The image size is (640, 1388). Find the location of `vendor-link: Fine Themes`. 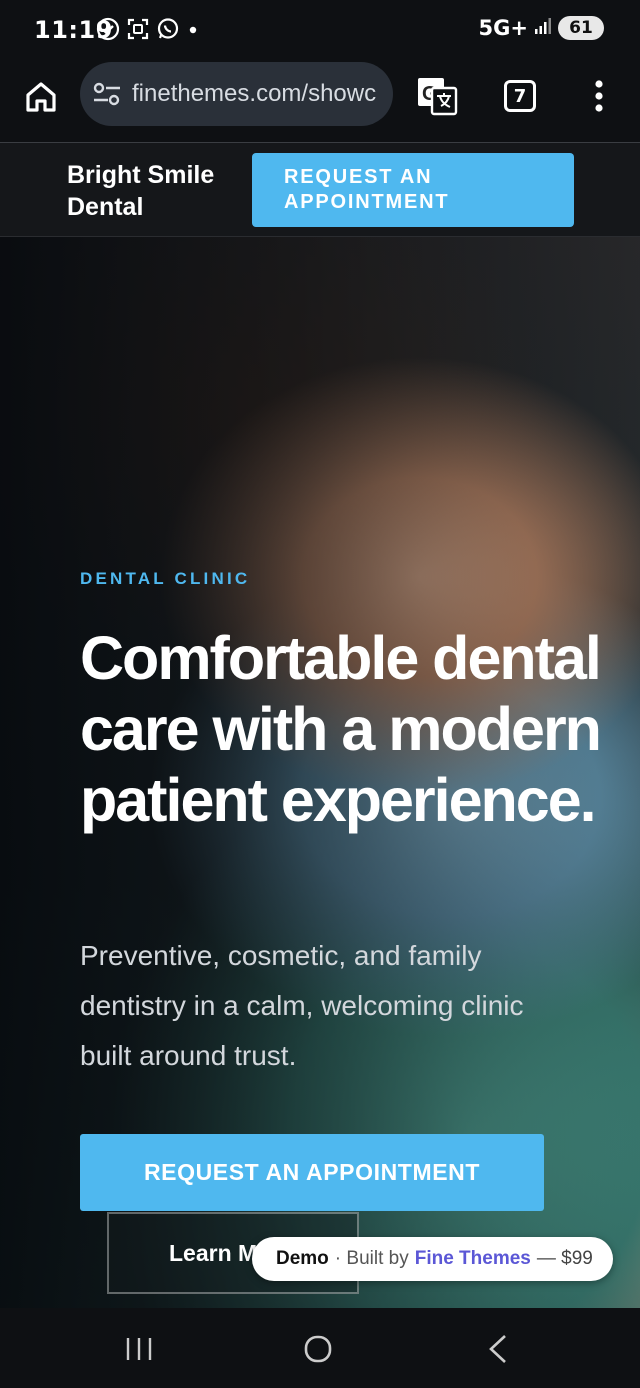

vendor-link: Fine Themes is located at coordinates (473, 1259).